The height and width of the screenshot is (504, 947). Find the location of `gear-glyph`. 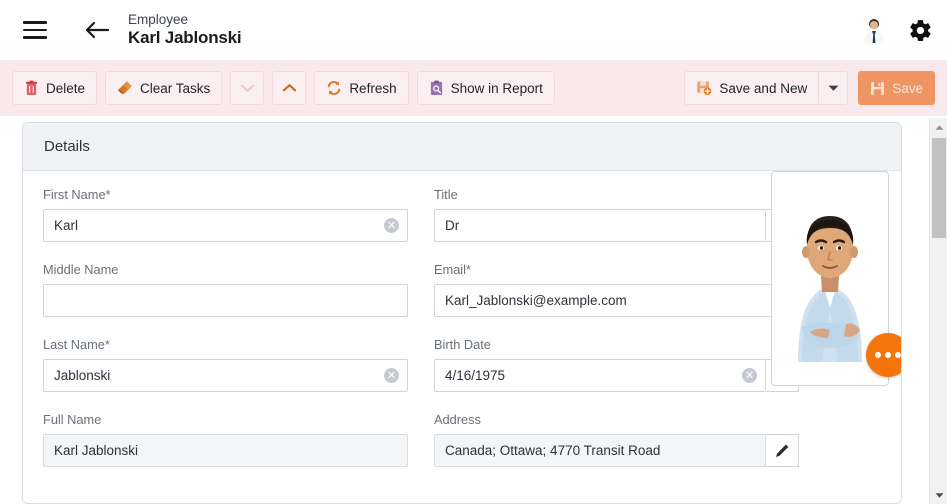

gear-glyph is located at coordinates (920, 30).